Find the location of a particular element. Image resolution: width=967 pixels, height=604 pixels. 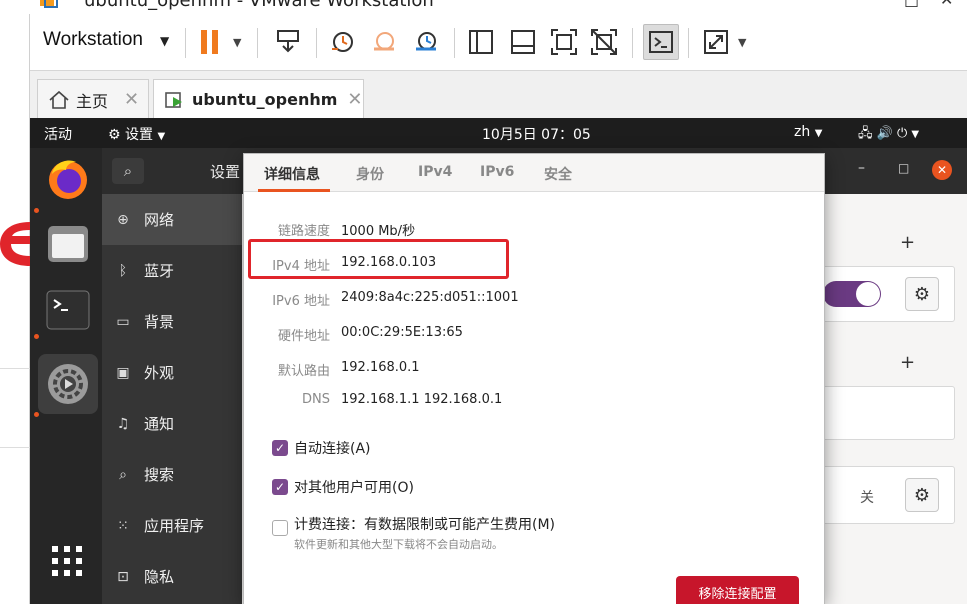

network-wired-icon: 🖧 is located at coordinates (865, 133).